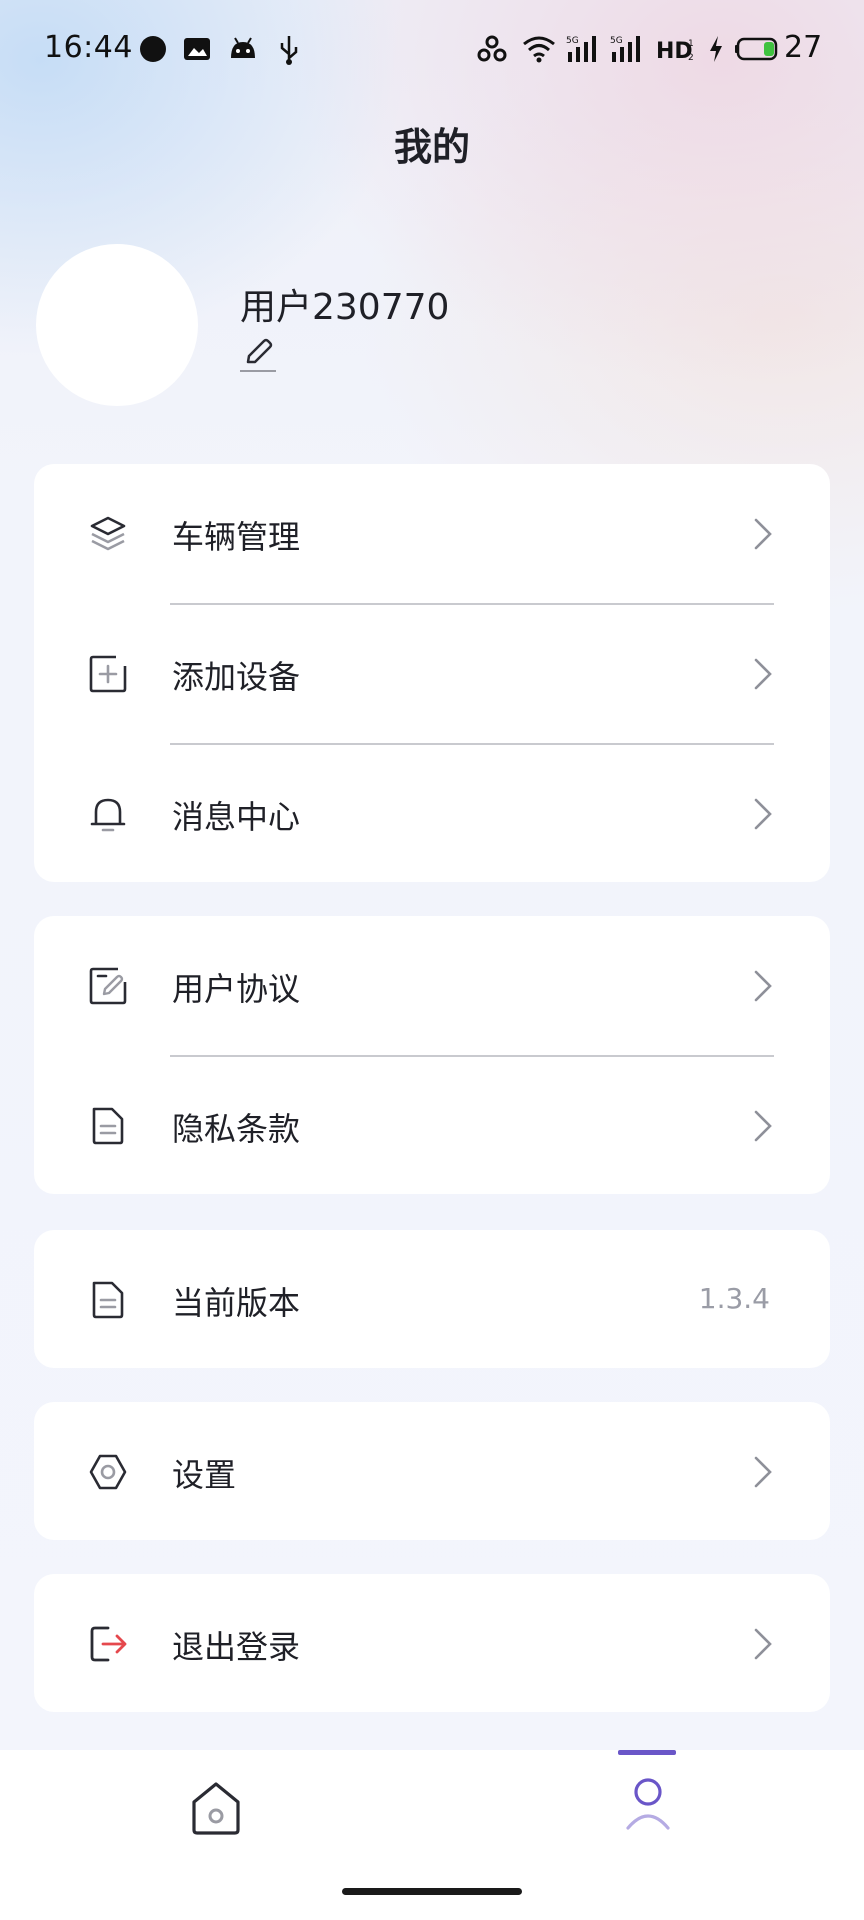  I want to click on gallery-notification-icon, so click(197, 49).